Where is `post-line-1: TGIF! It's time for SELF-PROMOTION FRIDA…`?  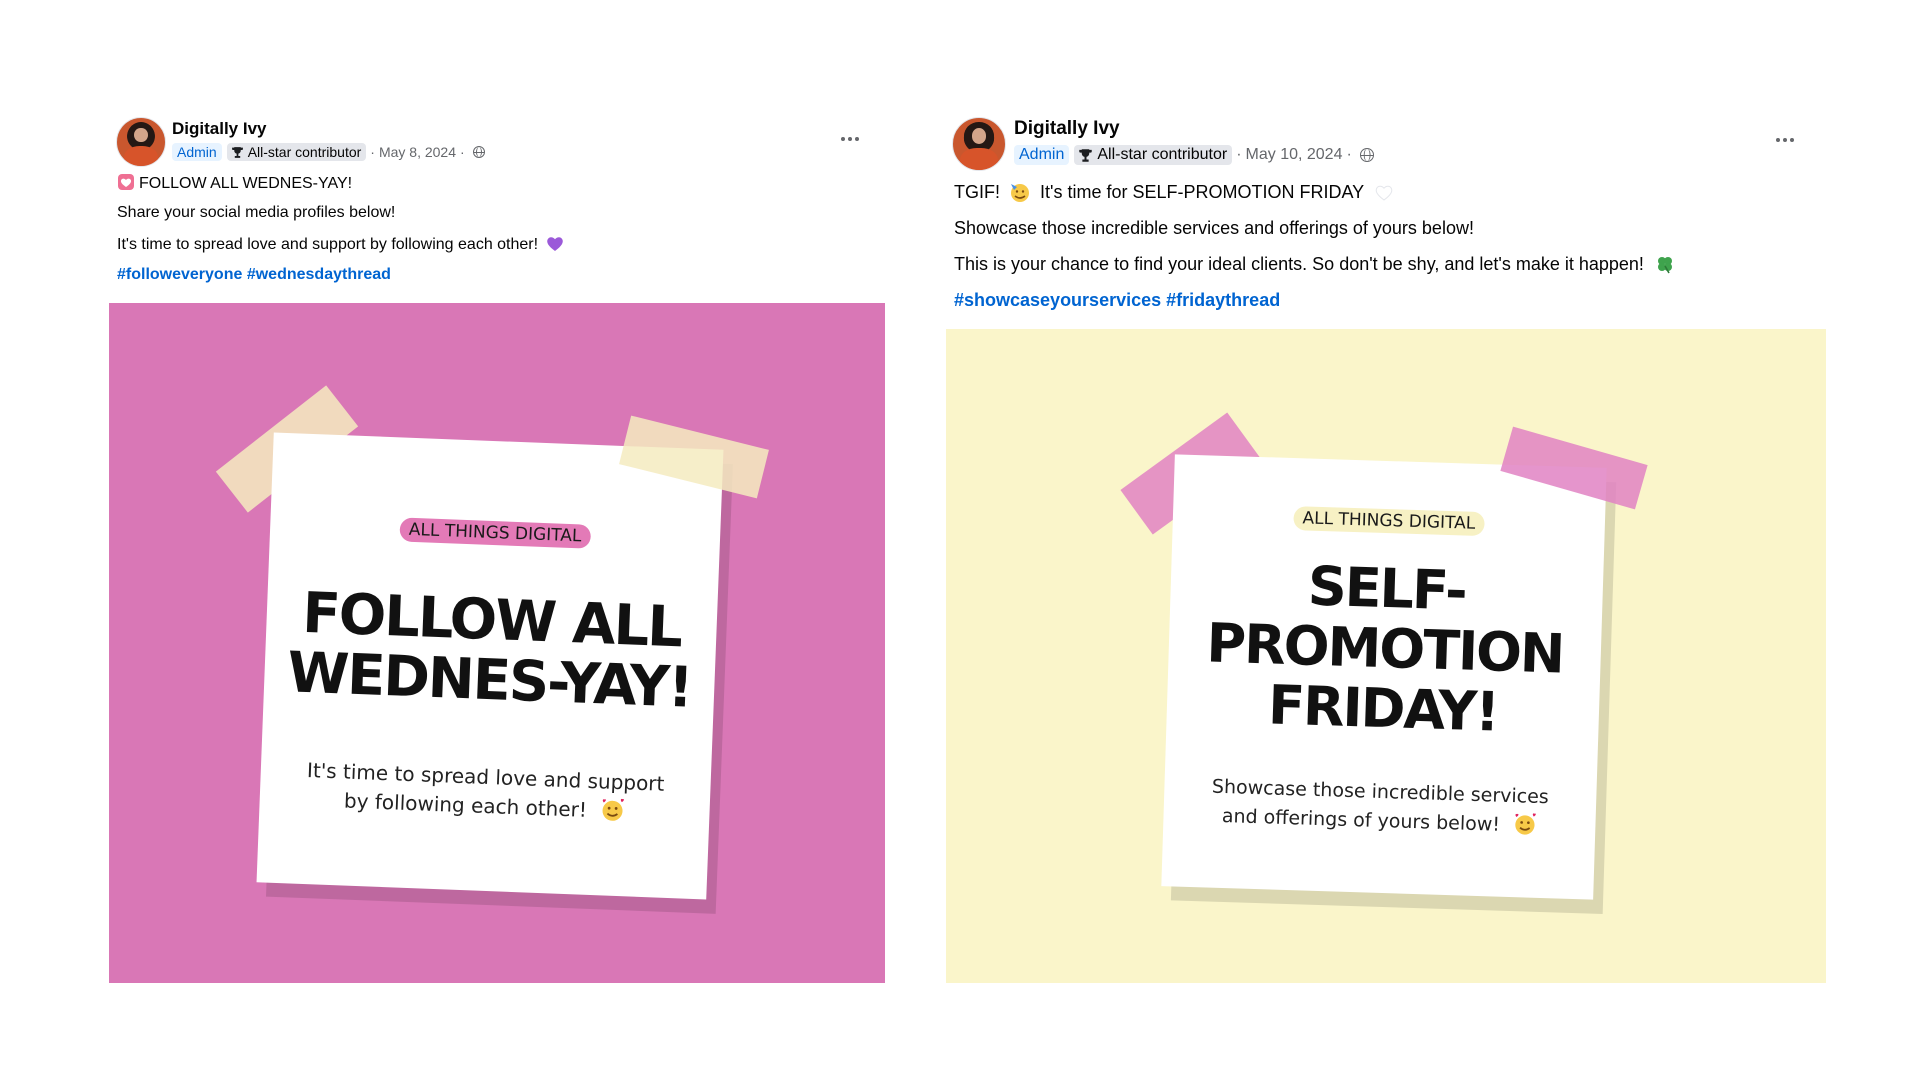
post-line-1: TGIF! It's time for SELF-PROMOTION FRIDA… is located at coordinates (1173, 192).